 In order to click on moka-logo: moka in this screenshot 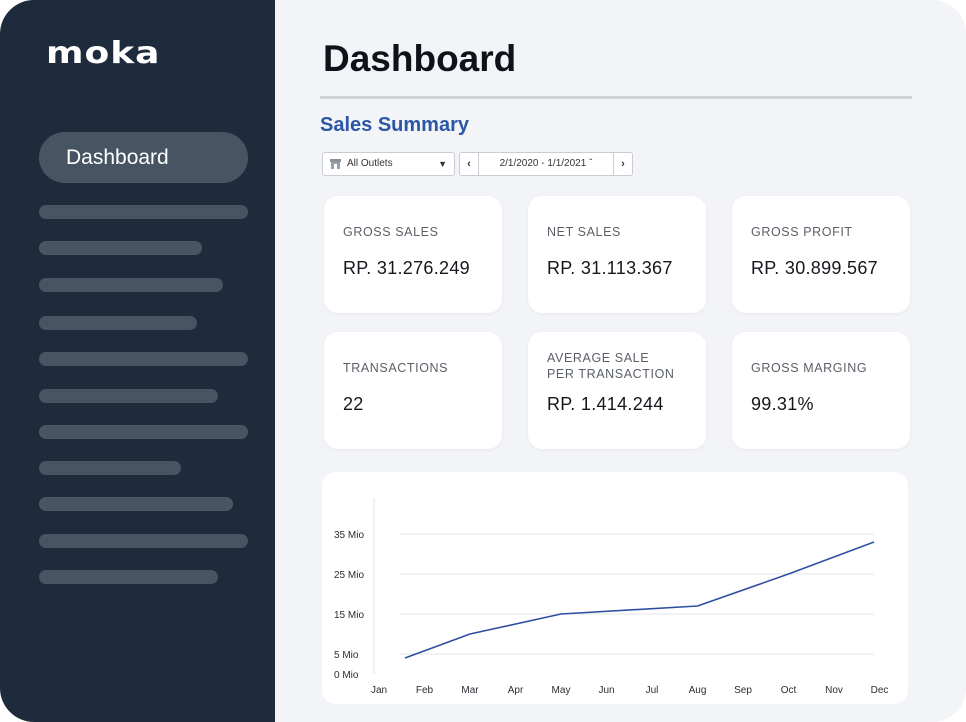, I will do `click(103, 53)`.